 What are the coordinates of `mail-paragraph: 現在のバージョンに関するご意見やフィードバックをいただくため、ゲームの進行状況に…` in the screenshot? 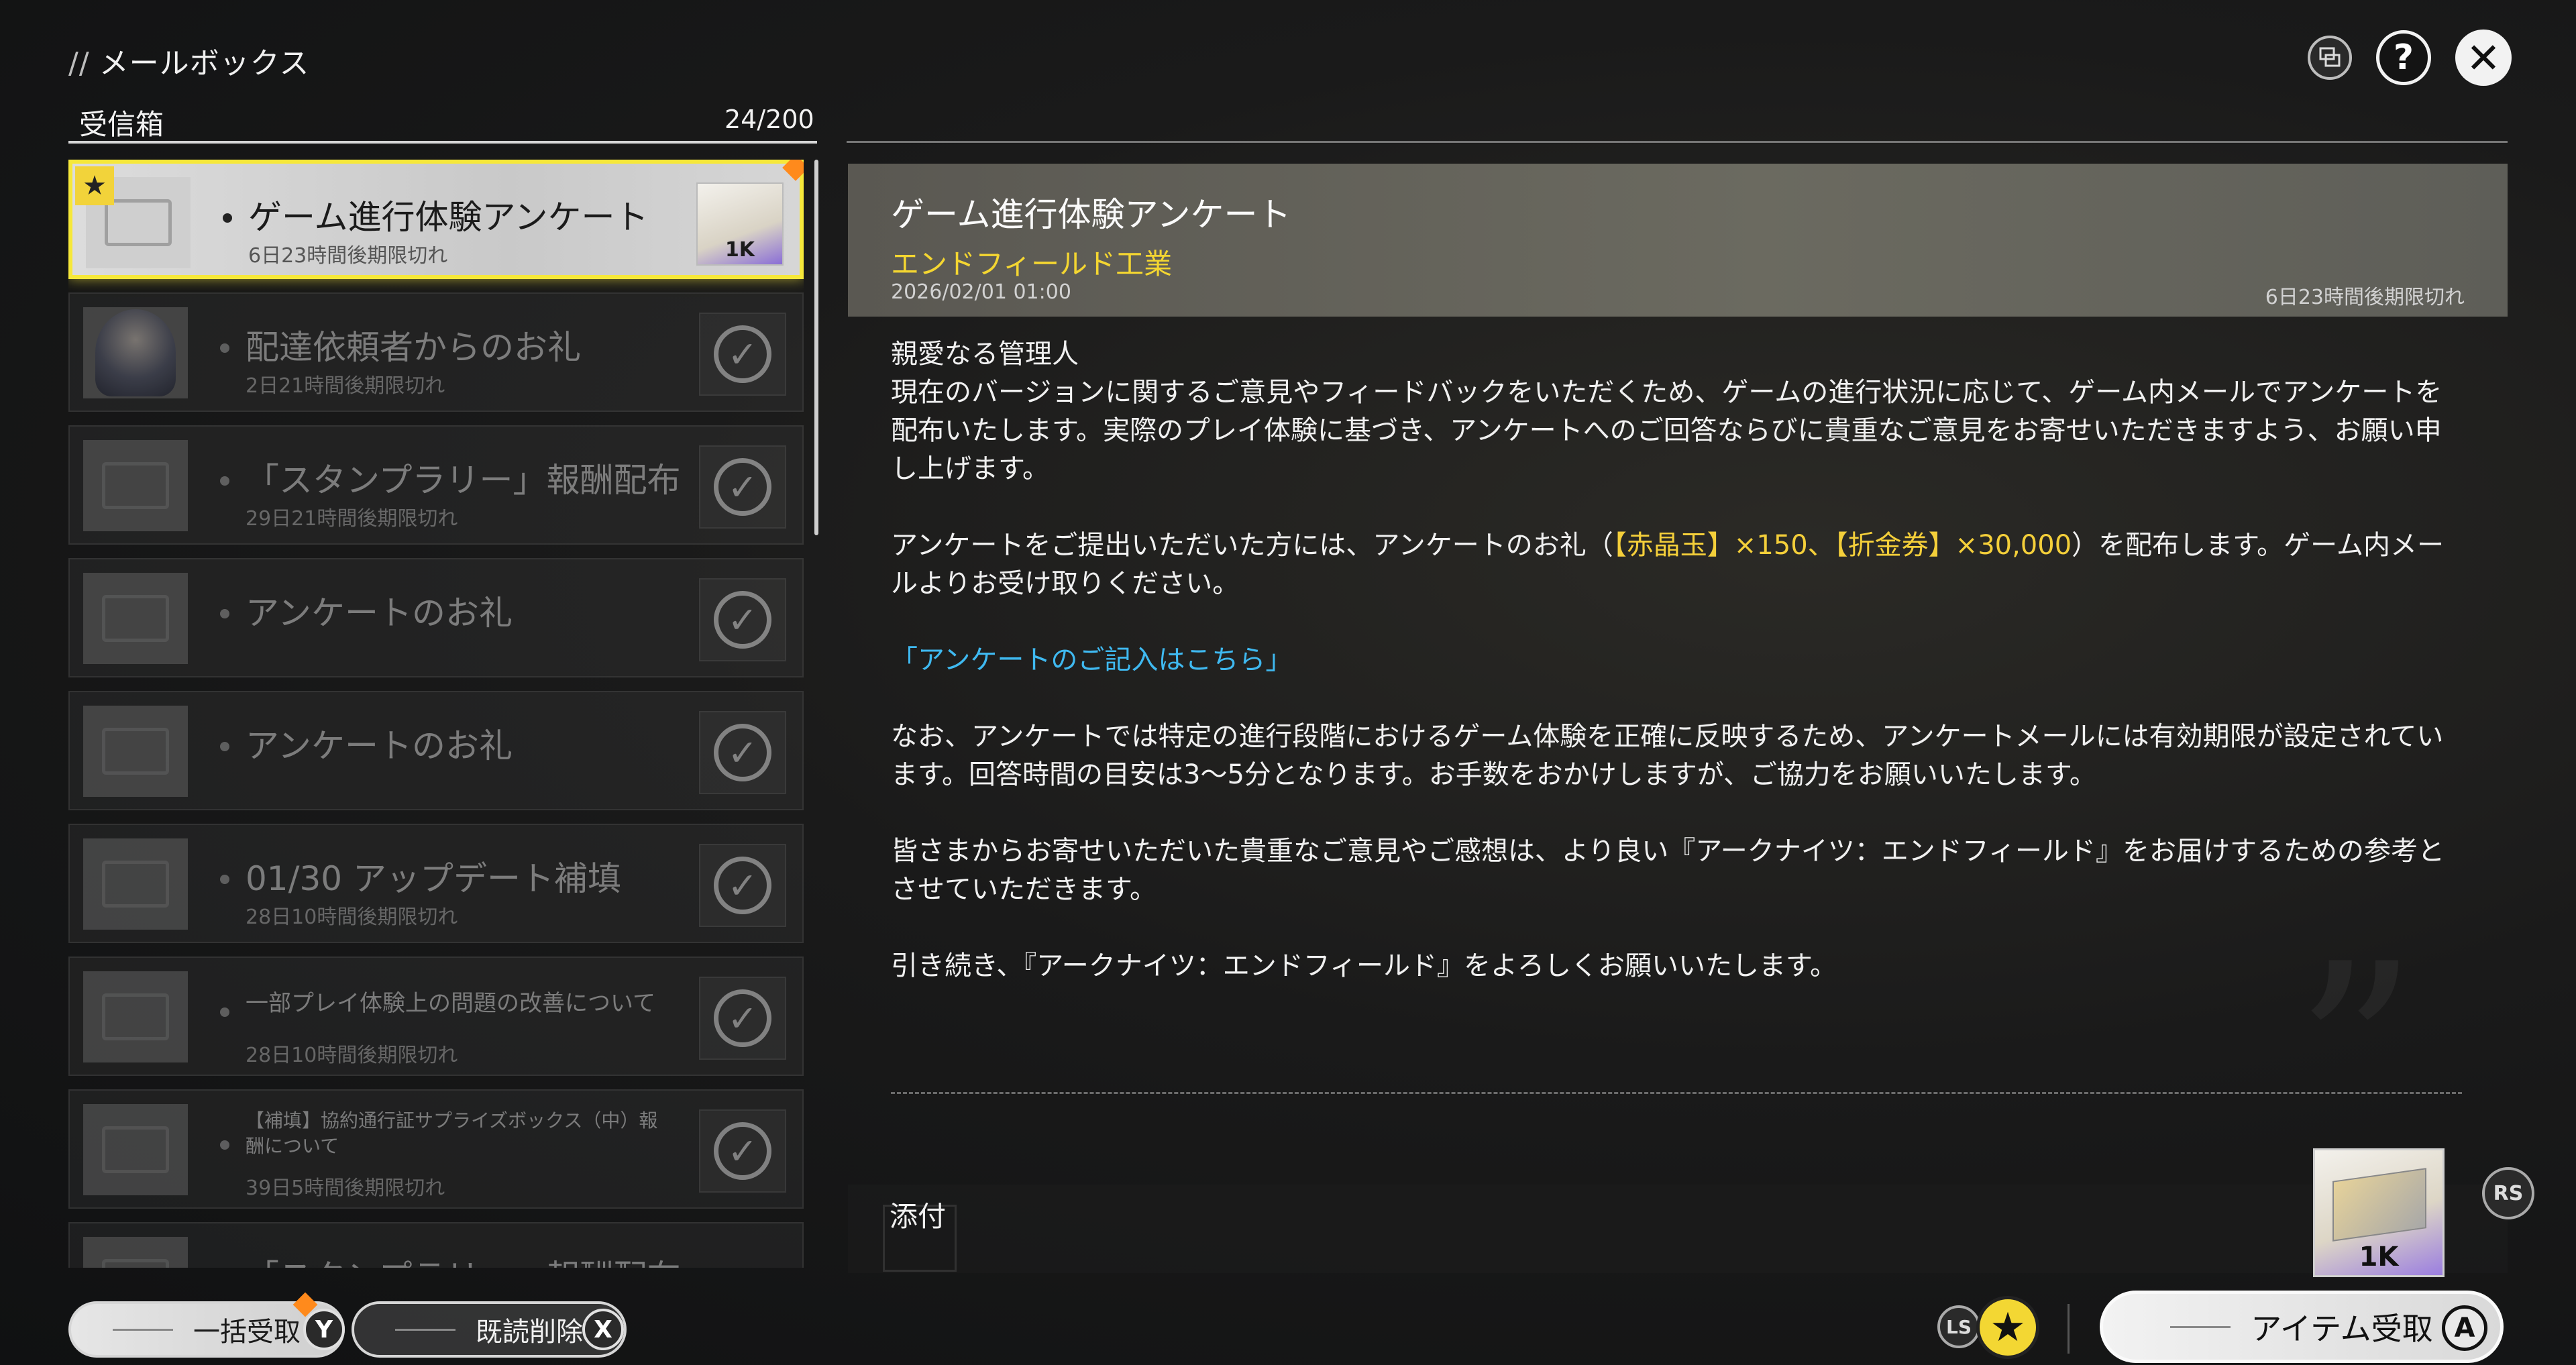 It's located at (1667, 431).